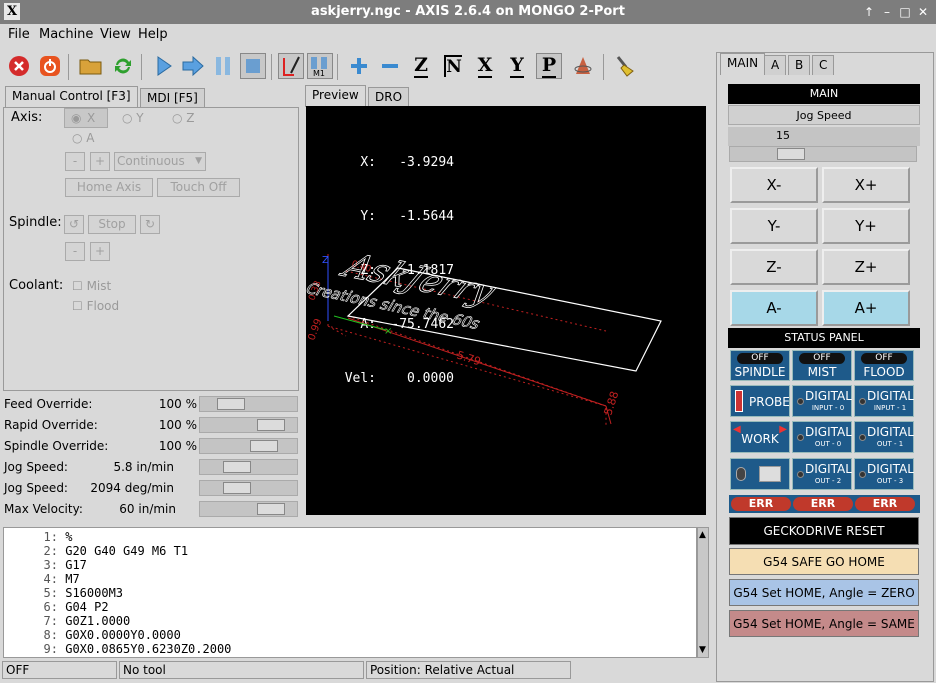  I want to click on jog-y-minus-button: Y-, so click(774, 226).